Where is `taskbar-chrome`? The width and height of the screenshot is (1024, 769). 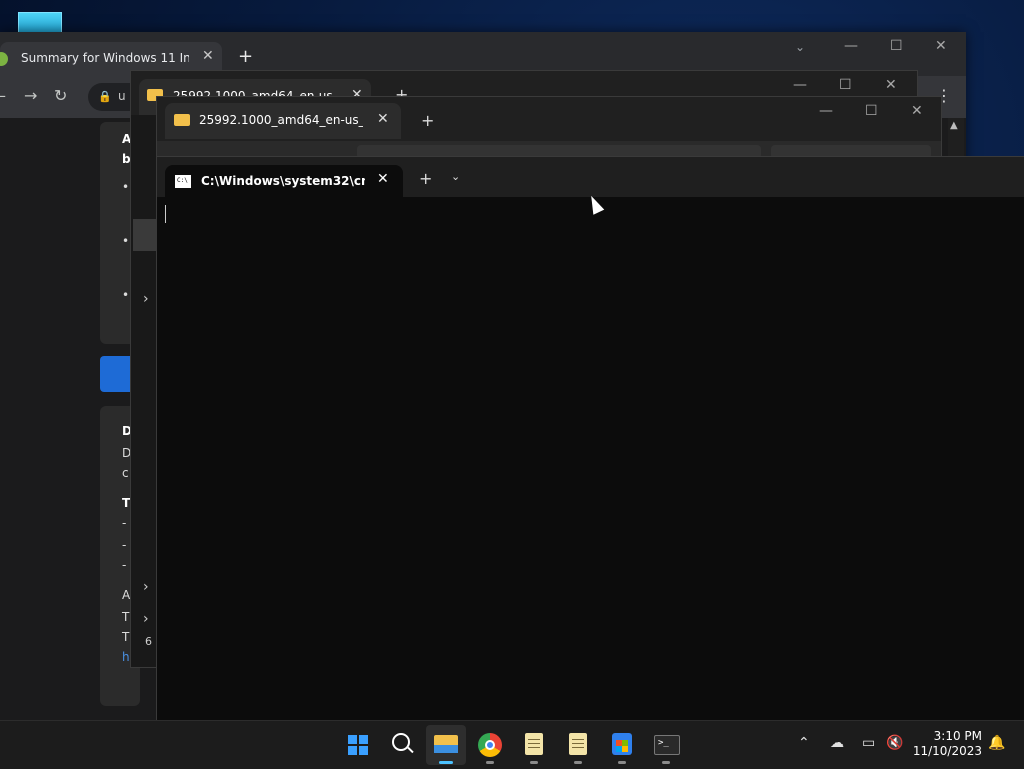 taskbar-chrome is located at coordinates (490, 745).